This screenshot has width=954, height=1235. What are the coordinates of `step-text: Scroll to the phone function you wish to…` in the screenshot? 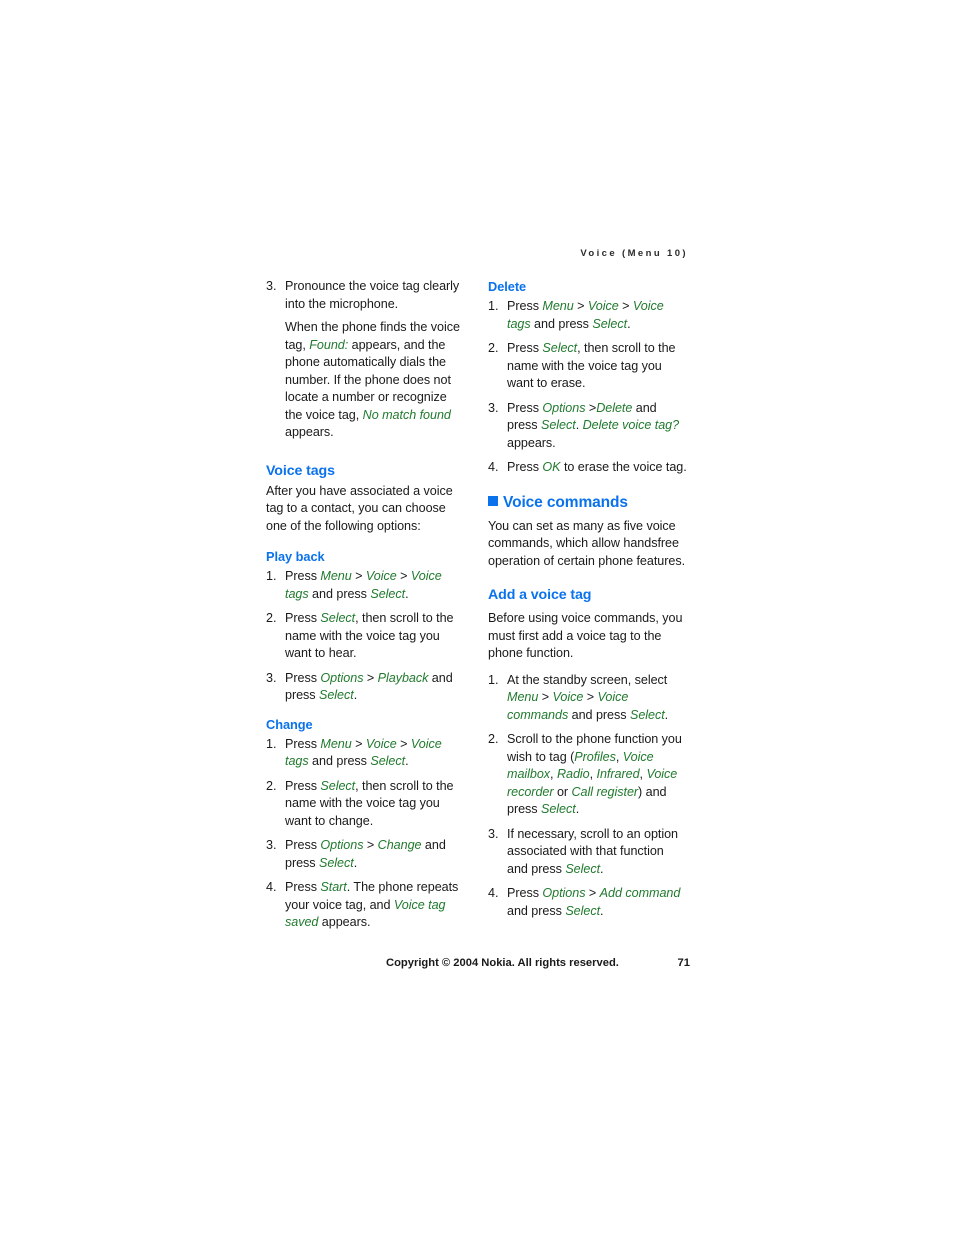 It's located at (597, 775).